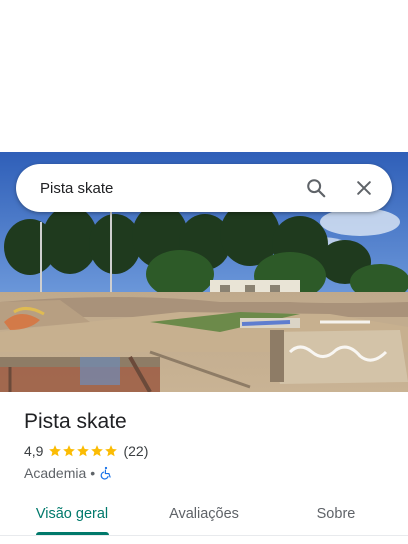  Describe the element at coordinates (75, 421) in the screenshot. I see `place-title: Pista skate` at that location.